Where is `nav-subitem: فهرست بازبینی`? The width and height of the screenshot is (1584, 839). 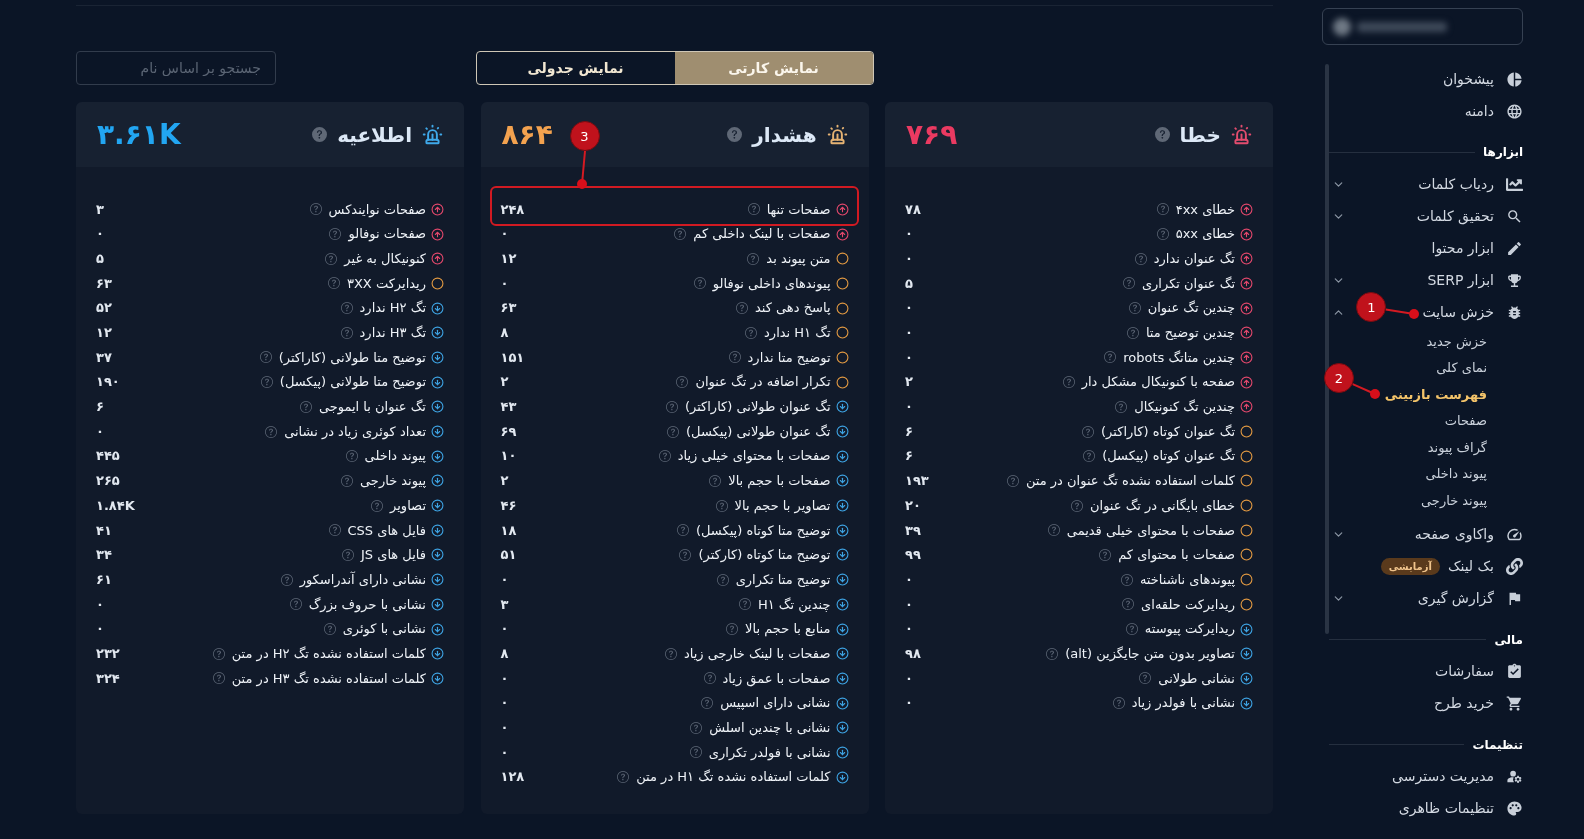 nav-subitem: فهرست بازبینی is located at coordinates (1435, 394).